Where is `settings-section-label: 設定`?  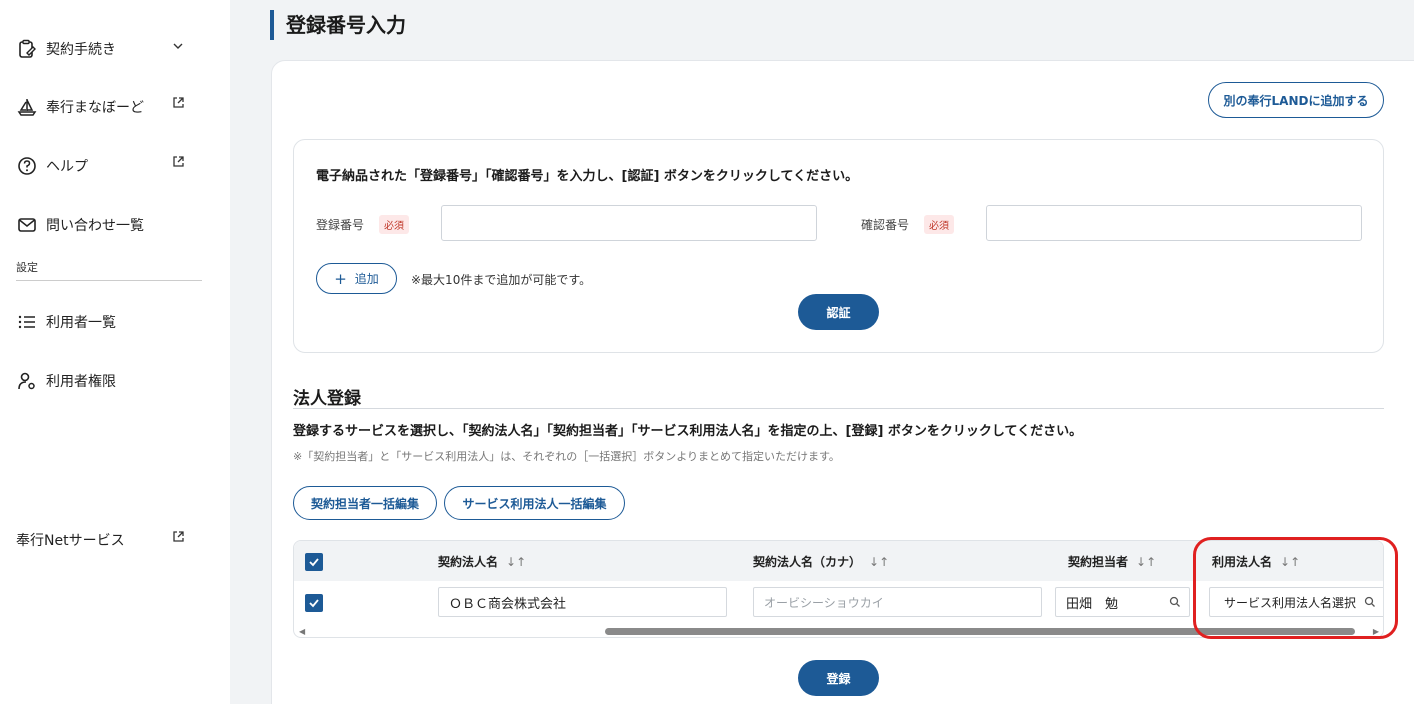
settings-section-label: 設定 is located at coordinates (27, 267).